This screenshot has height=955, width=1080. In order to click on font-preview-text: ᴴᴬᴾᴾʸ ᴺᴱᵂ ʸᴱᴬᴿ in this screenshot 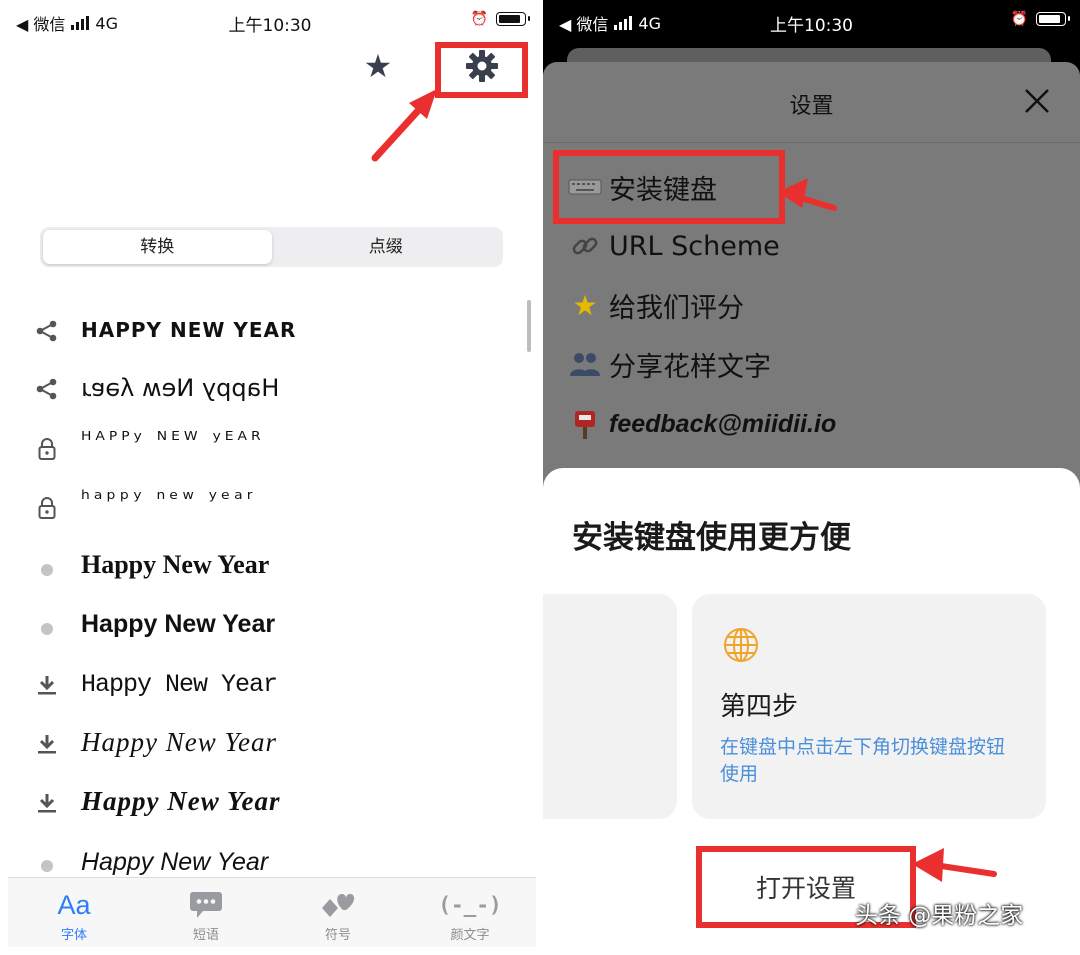, I will do `click(173, 440)`.